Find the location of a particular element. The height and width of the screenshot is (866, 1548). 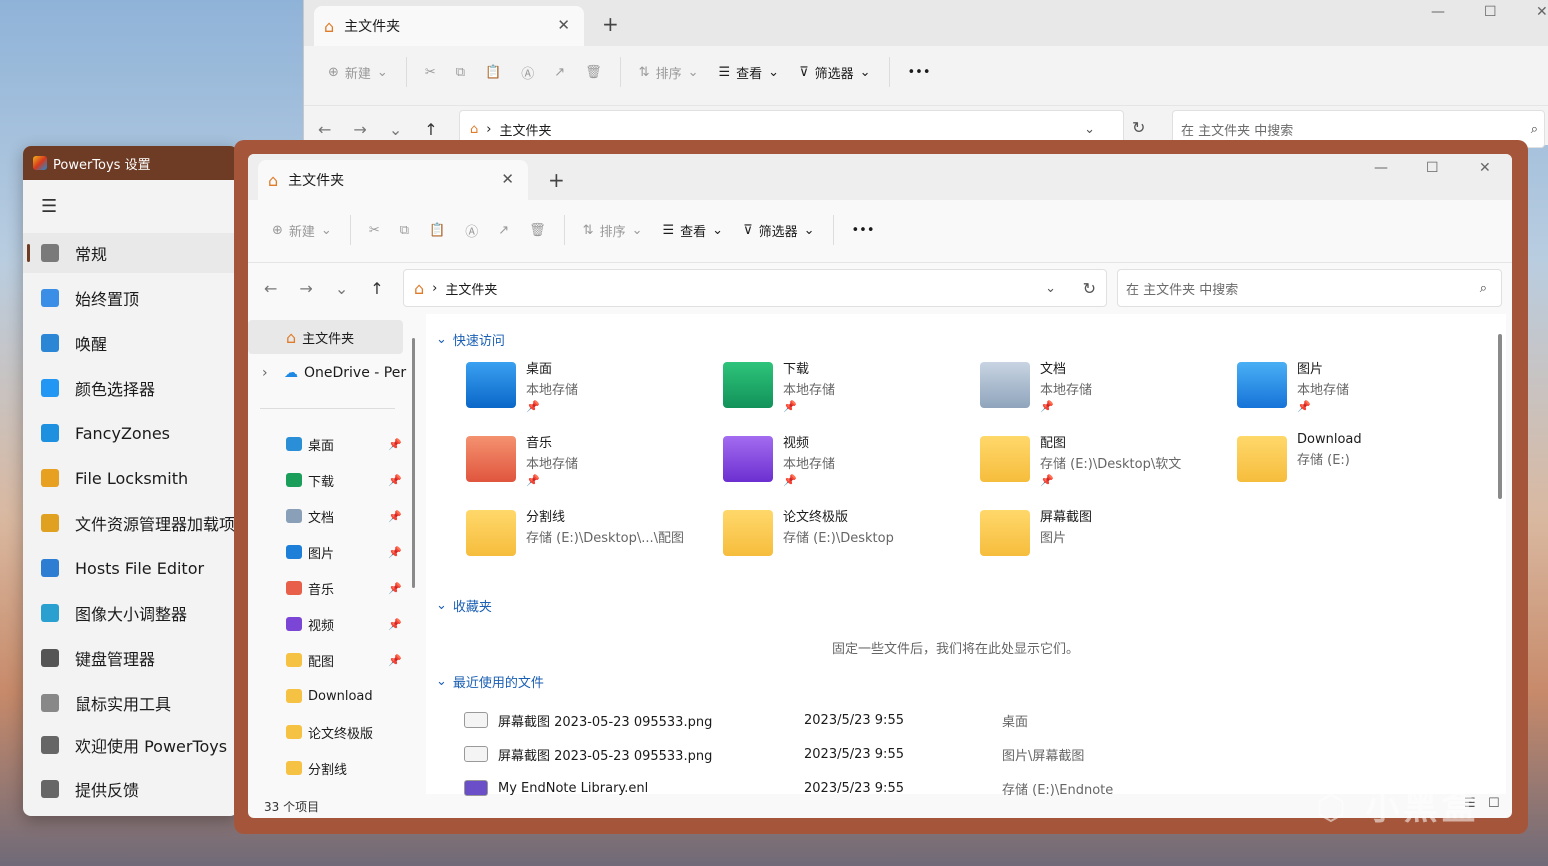

powertoys-nav-item: 图像大小调整器 is located at coordinates (130, 613).